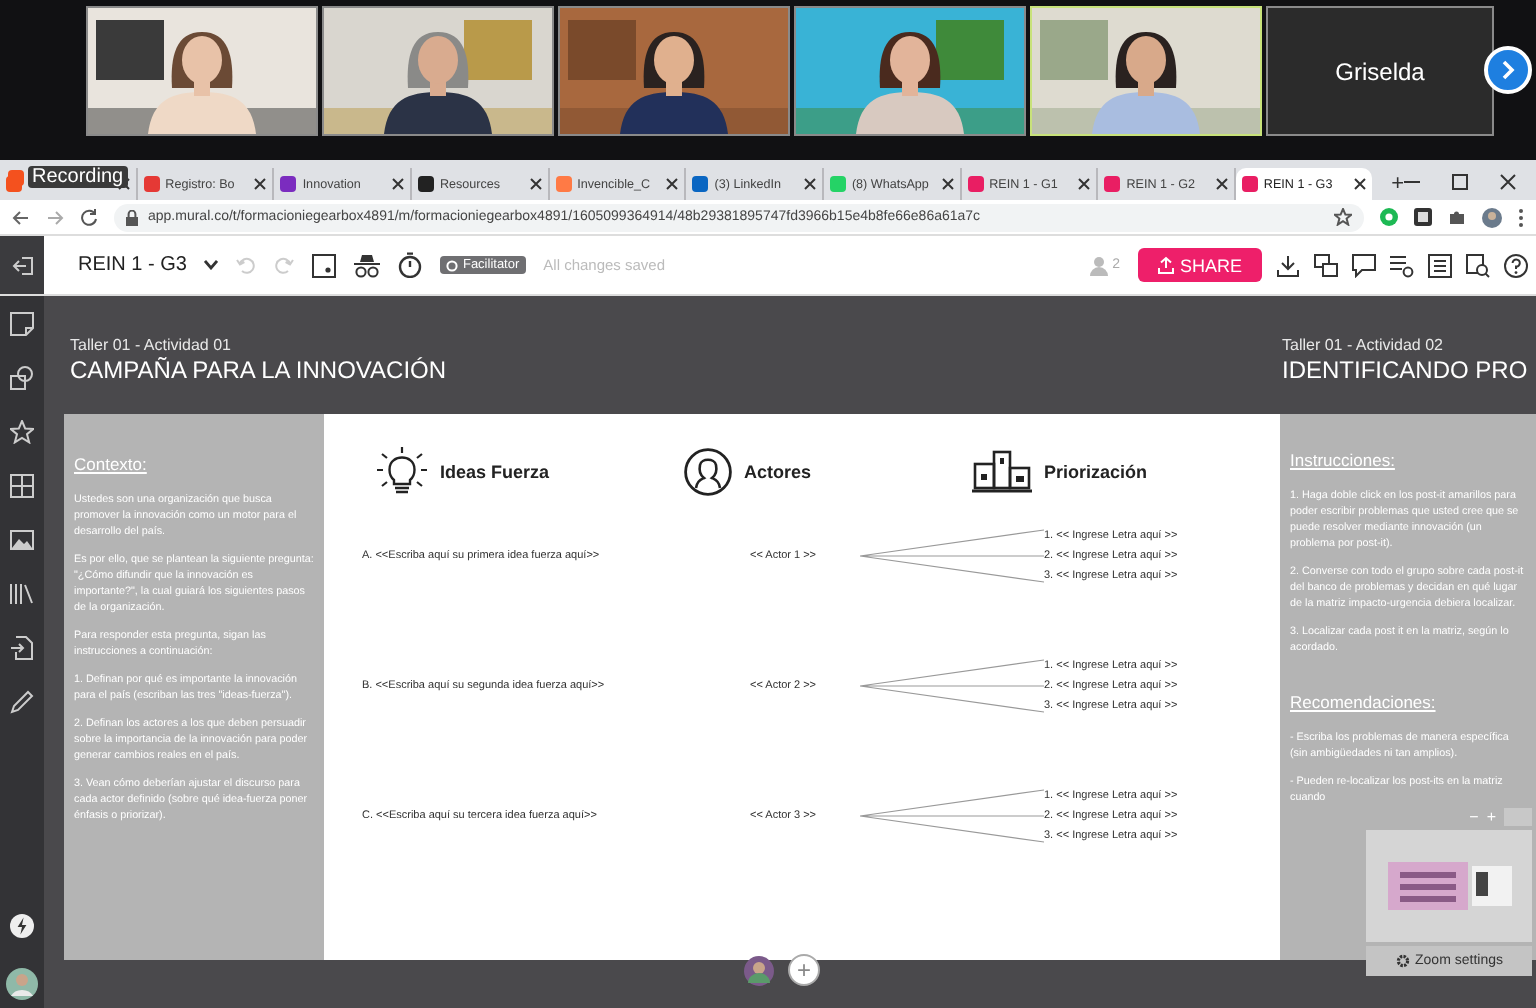  Describe the element at coordinates (16, 177) in the screenshot. I see `record-icon` at that location.